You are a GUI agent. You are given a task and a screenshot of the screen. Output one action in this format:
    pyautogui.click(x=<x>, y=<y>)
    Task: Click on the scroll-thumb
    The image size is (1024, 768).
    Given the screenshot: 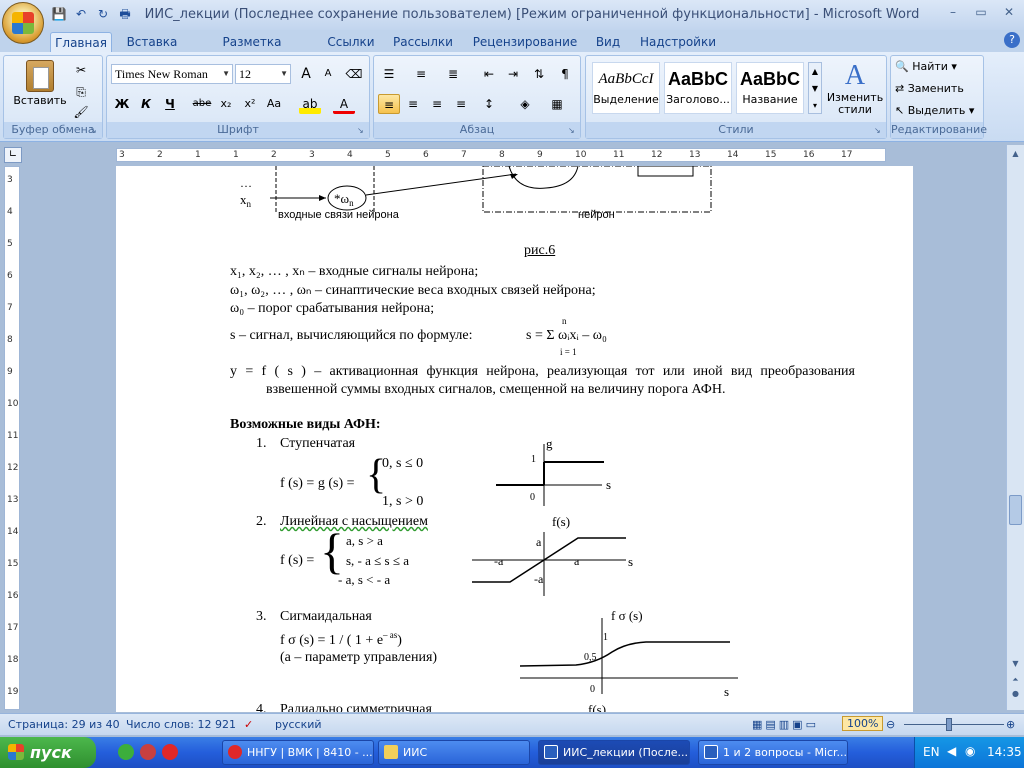 What is the action you would take?
    pyautogui.click(x=1015, y=510)
    